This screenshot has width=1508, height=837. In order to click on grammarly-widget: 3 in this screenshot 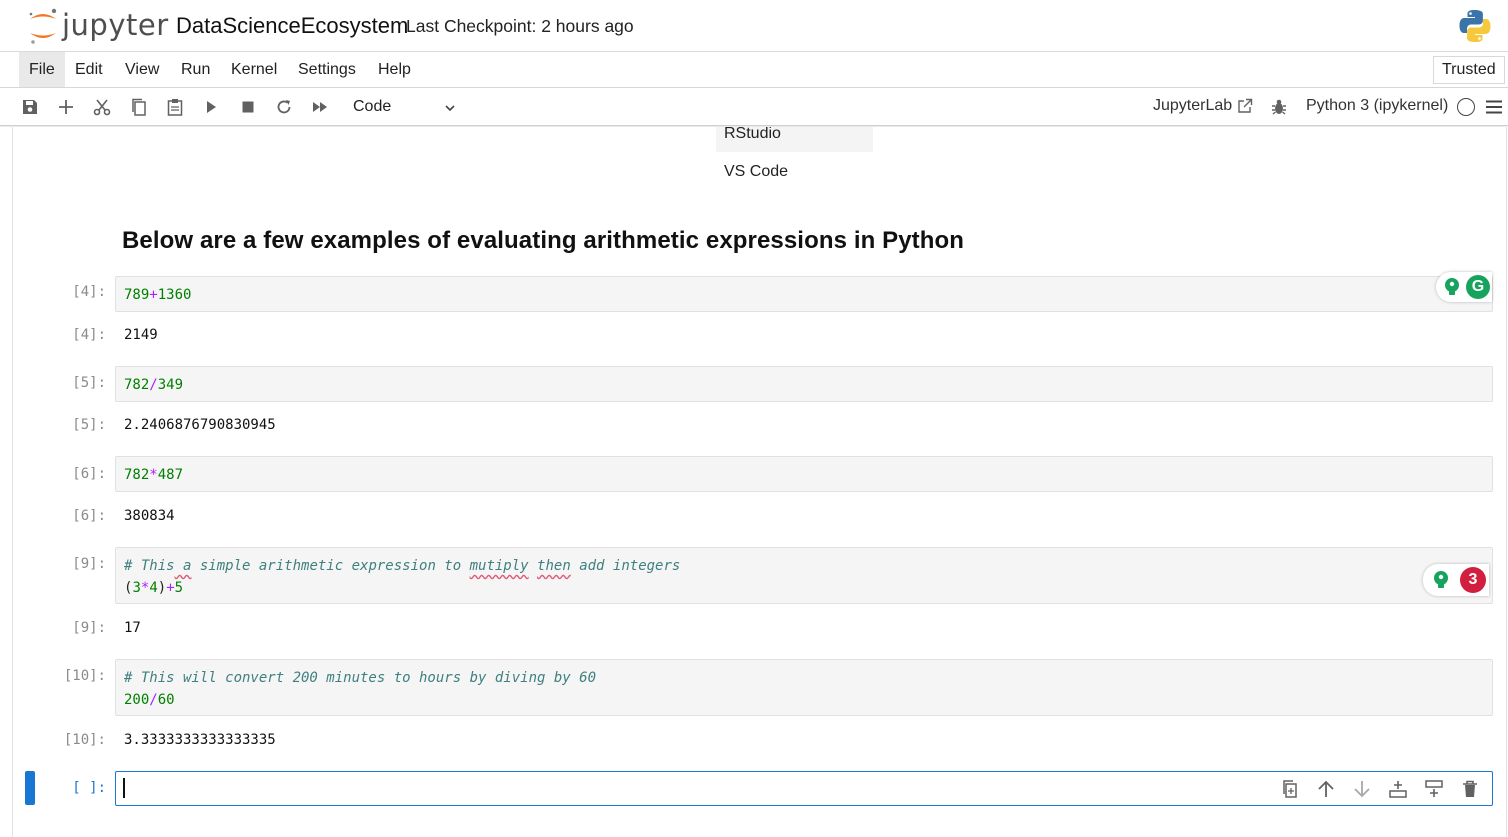, I will do `click(1456, 580)`.